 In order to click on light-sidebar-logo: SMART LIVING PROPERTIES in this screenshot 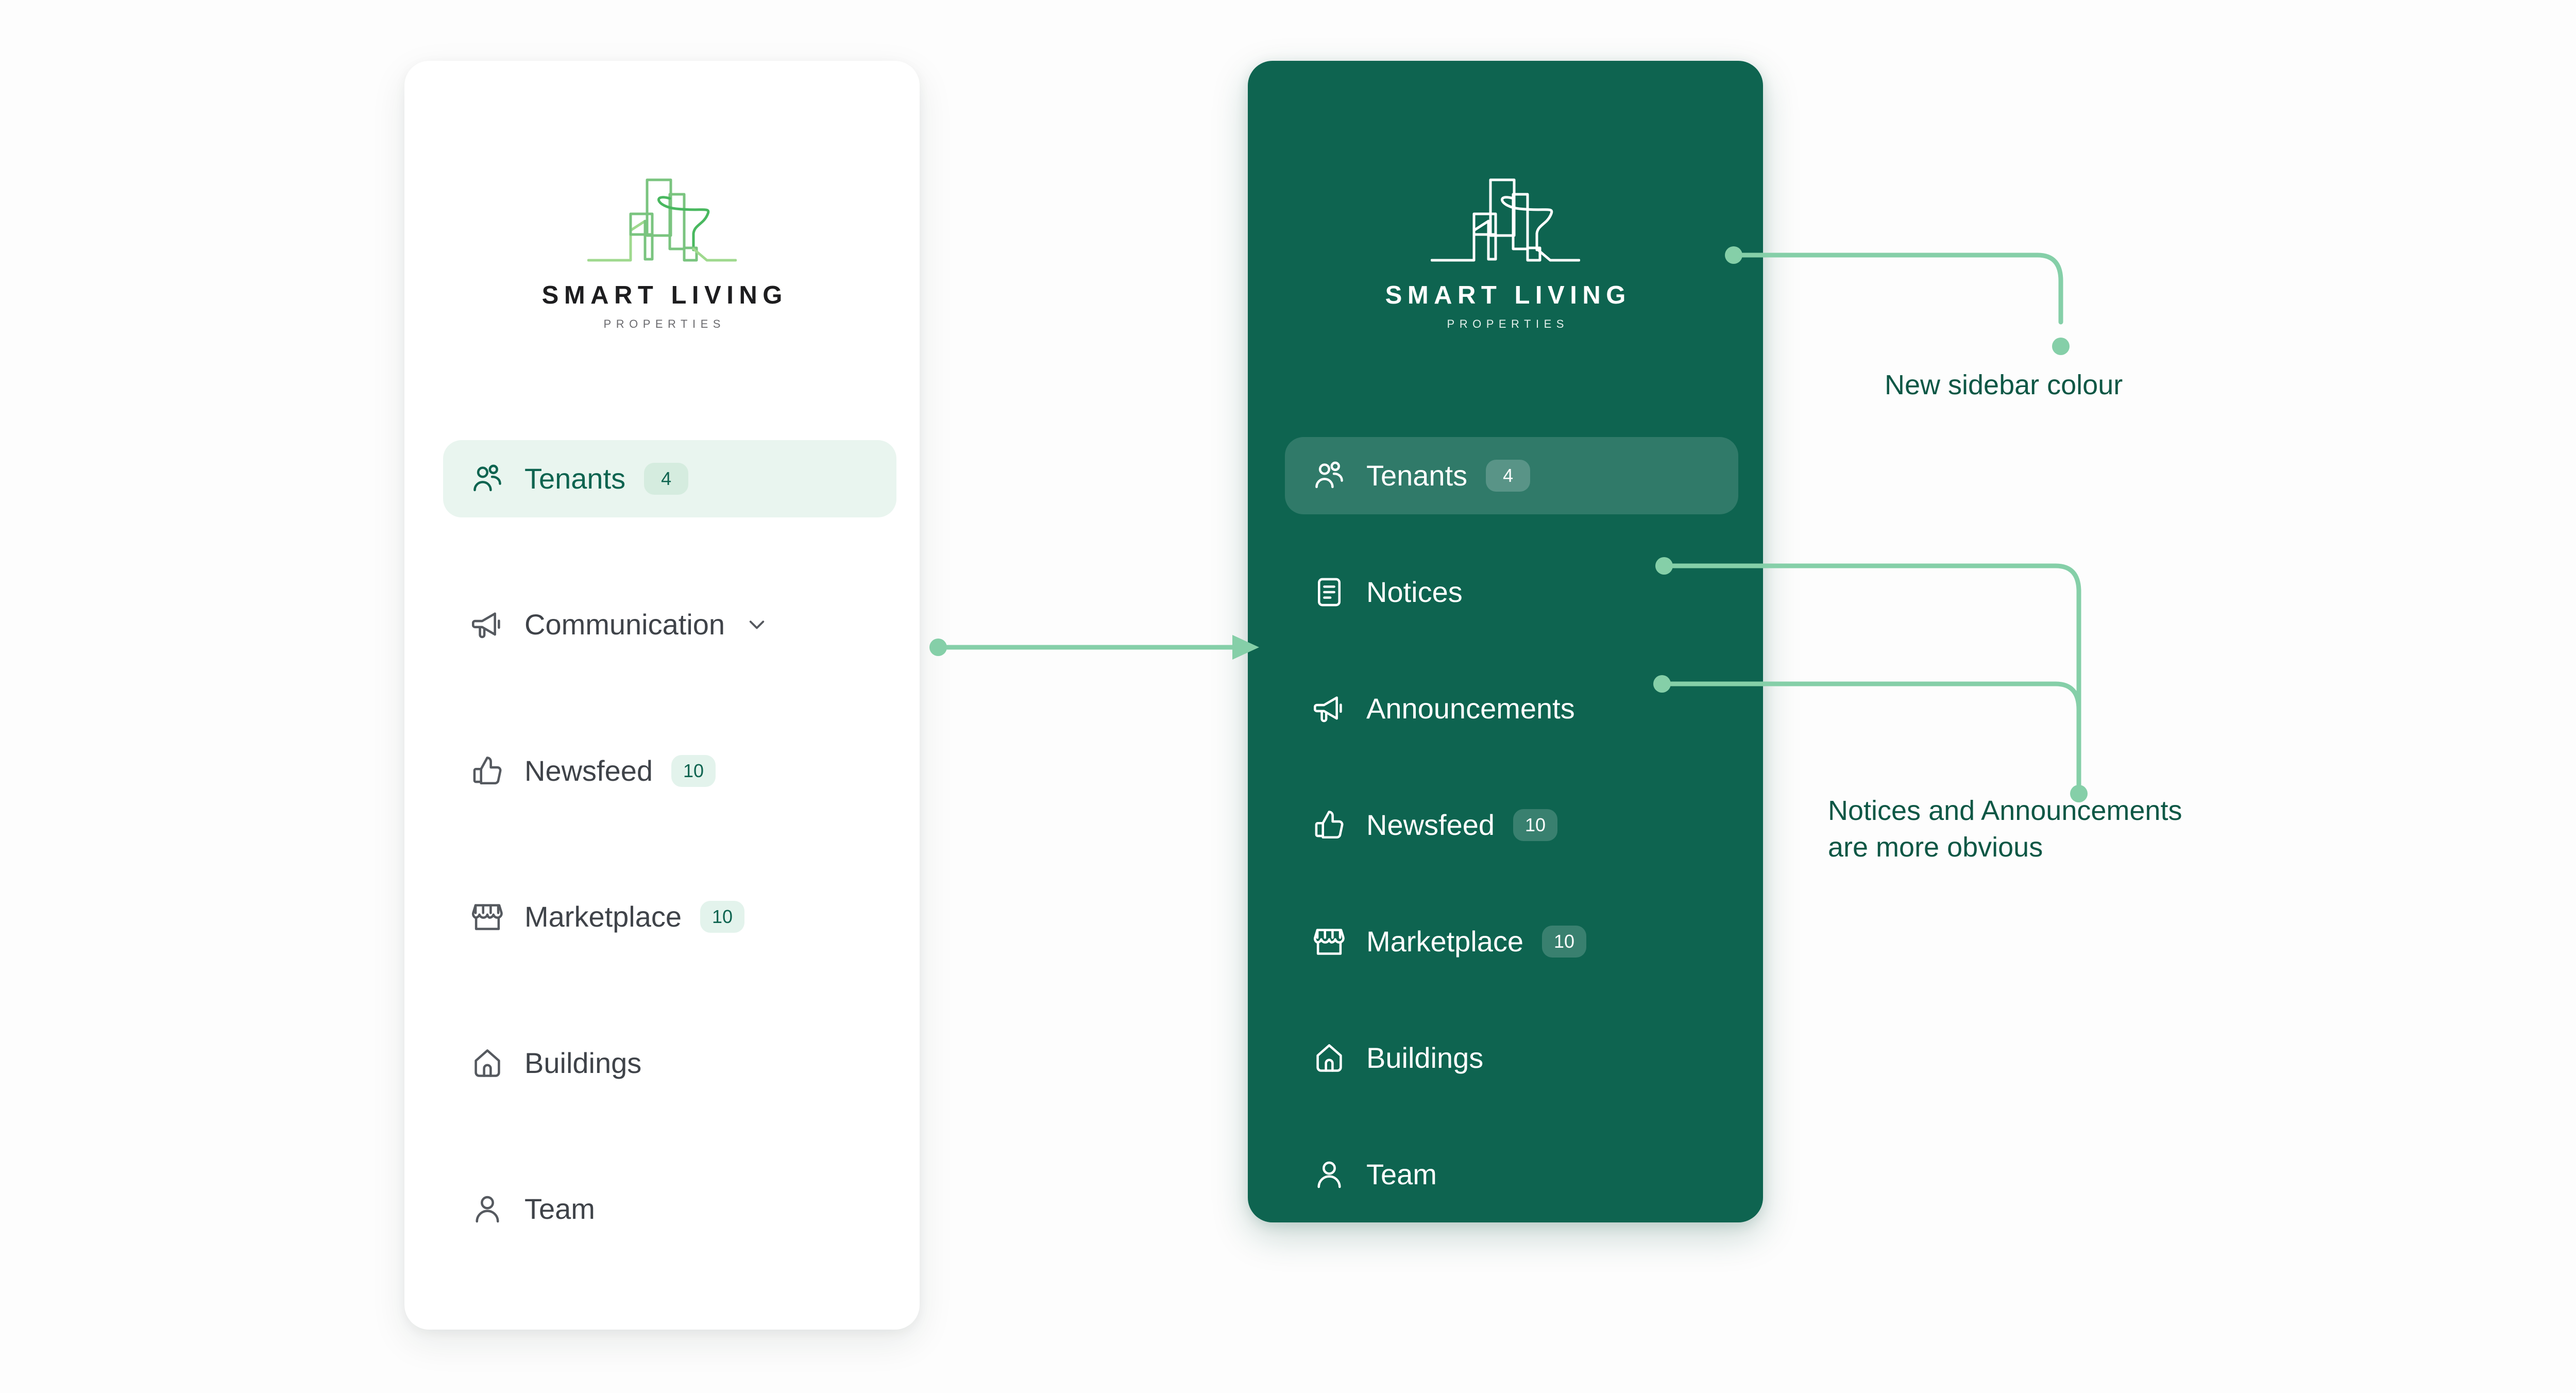, I will do `click(662, 251)`.